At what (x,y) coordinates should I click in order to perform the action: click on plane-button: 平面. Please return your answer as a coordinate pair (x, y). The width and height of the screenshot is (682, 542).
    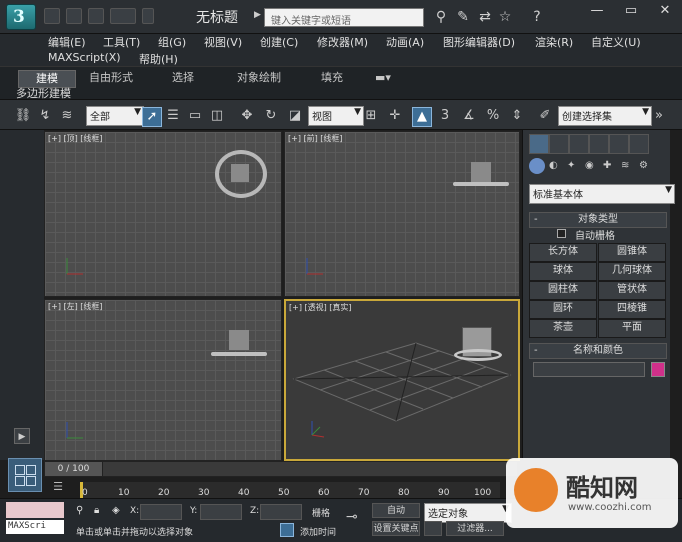
    Looking at the image, I should click on (632, 328).